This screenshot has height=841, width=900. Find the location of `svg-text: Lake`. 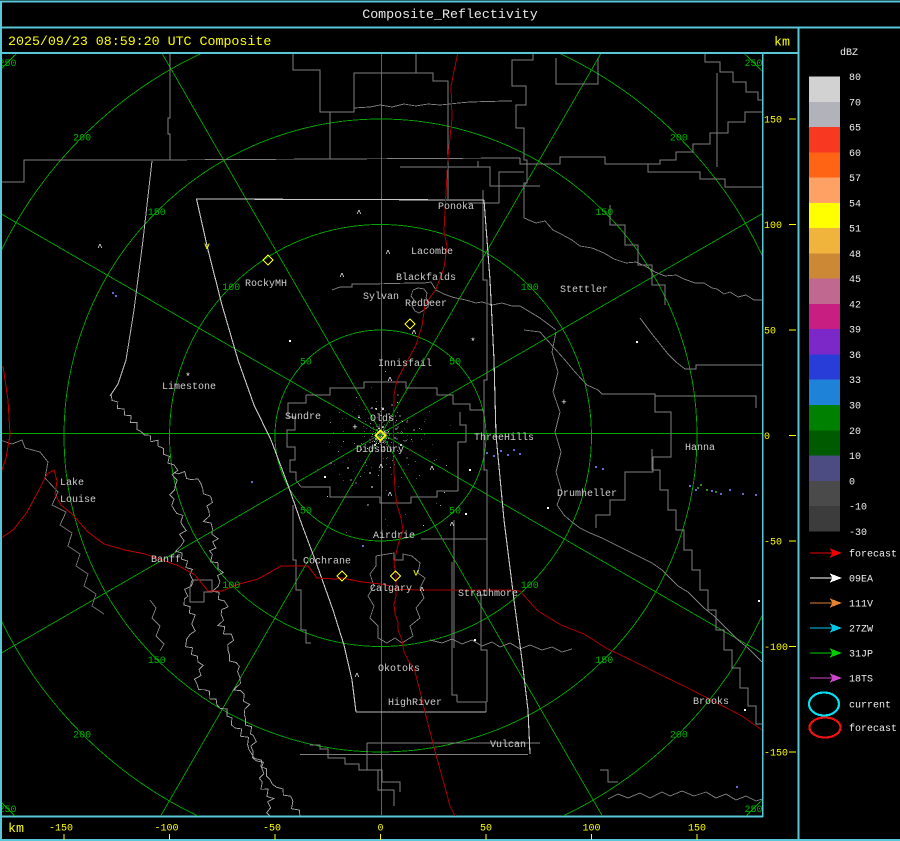

svg-text: Lake is located at coordinates (72, 483).